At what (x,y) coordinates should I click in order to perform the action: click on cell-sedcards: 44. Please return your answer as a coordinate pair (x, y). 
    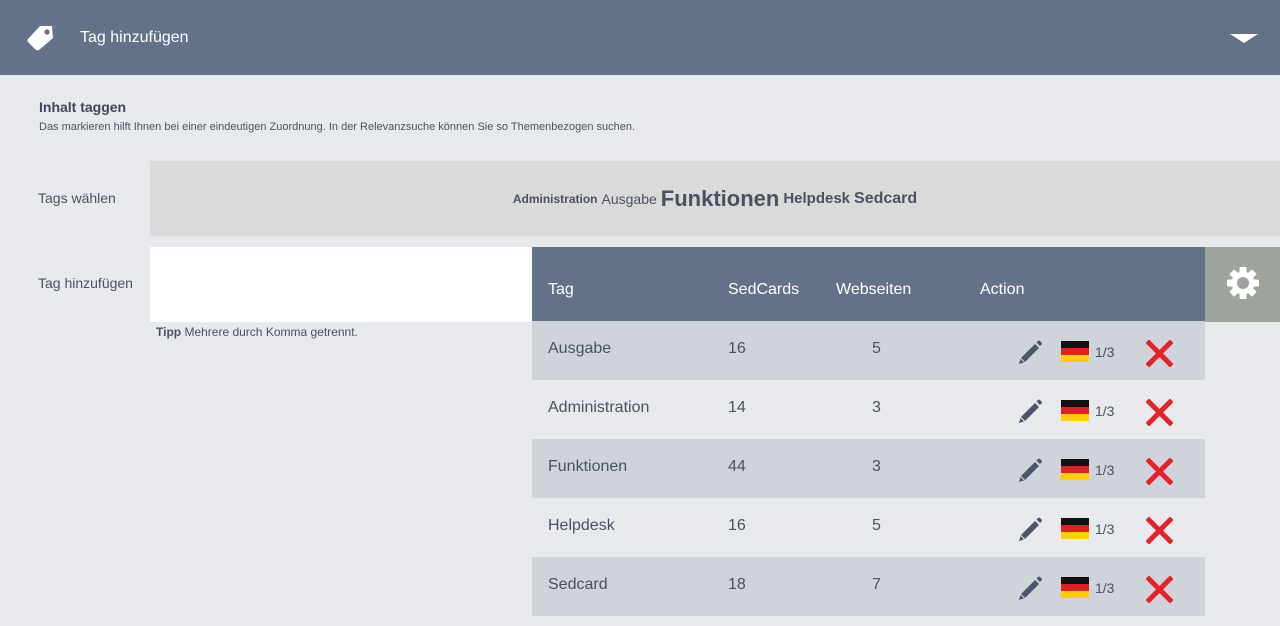
    Looking at the image, I should click on (737, 466).